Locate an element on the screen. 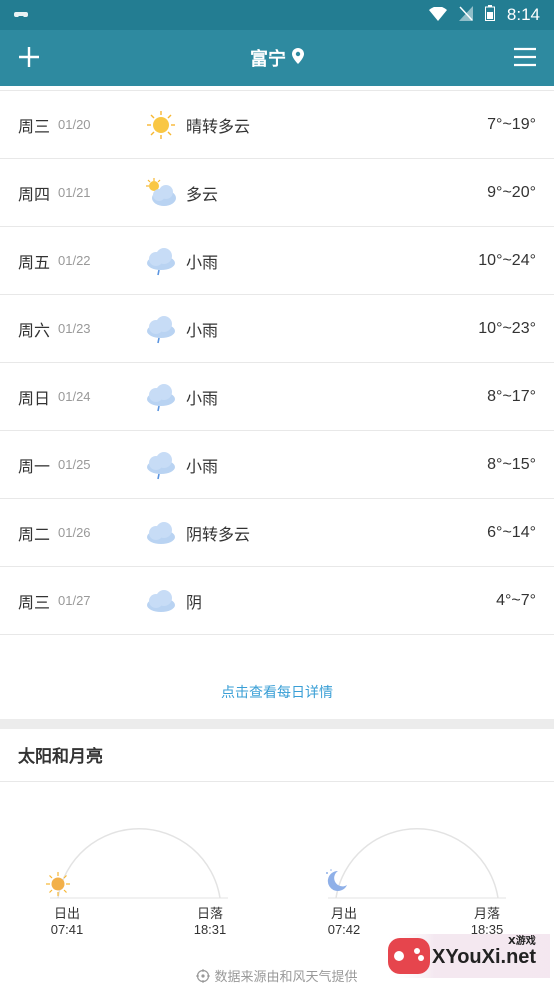  game-controller-icon is located at coordinates (21, 15).